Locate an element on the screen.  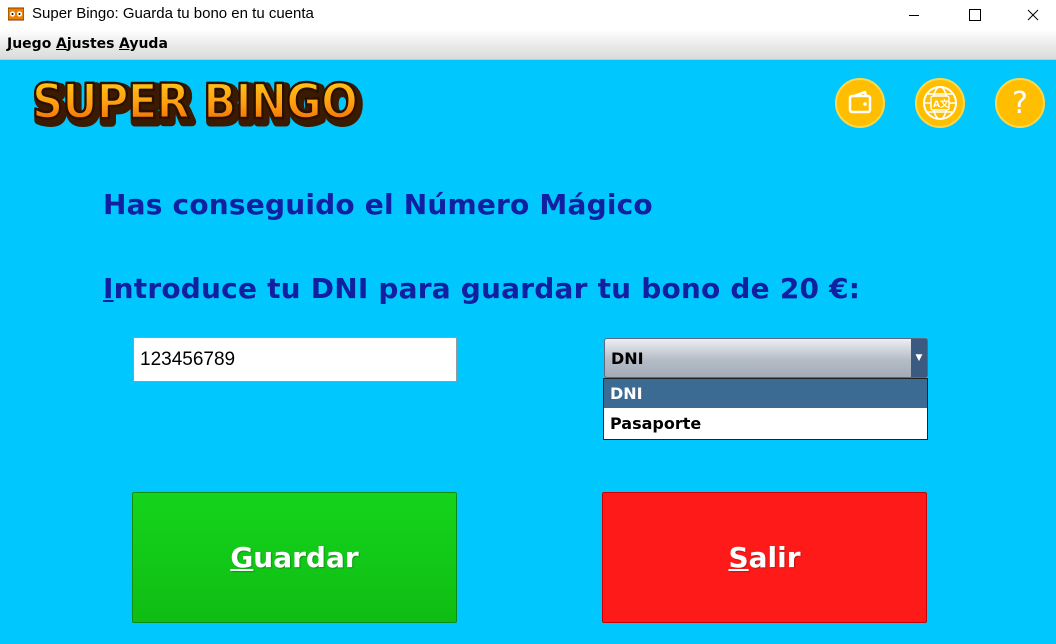
svg-text: A文 is located at coordinates (941, 104).